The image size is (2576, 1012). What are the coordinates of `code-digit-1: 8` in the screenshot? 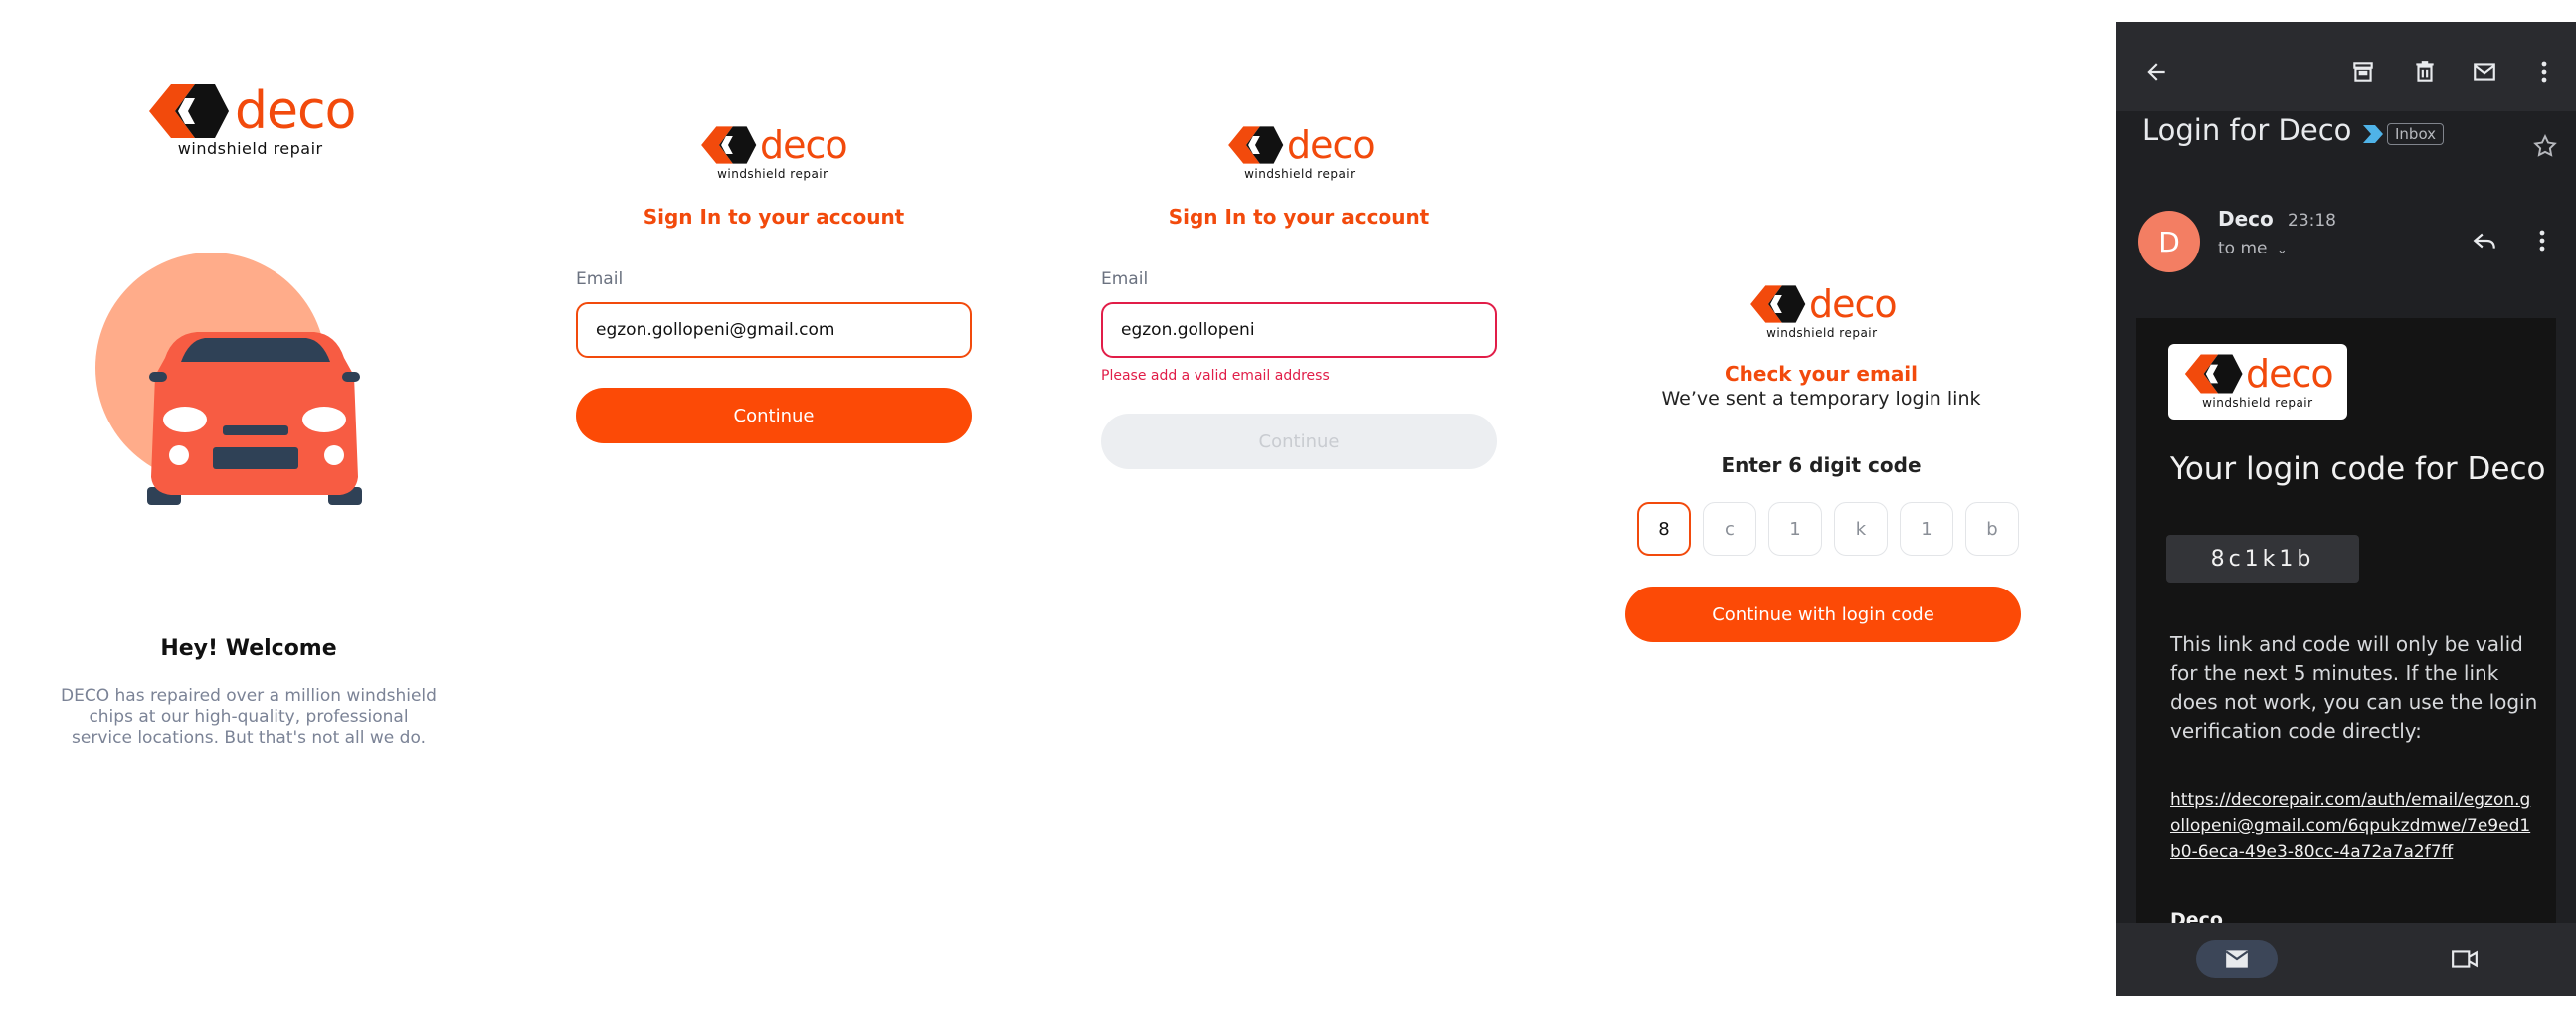 It's located at (1664, 529).